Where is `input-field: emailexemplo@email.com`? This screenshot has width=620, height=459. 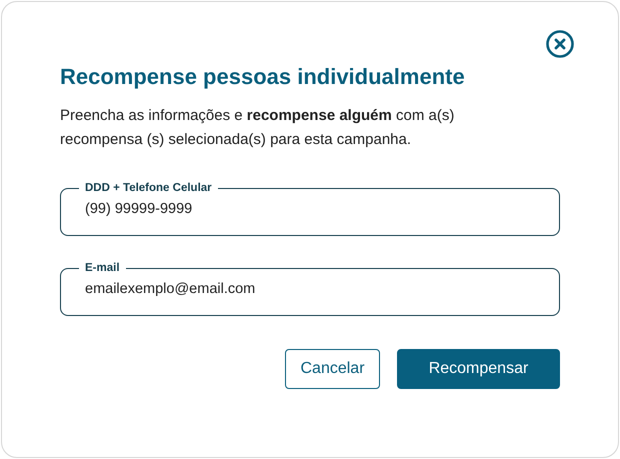 input-field: emailexemplo@email.com is located at coordinates (310, 289).